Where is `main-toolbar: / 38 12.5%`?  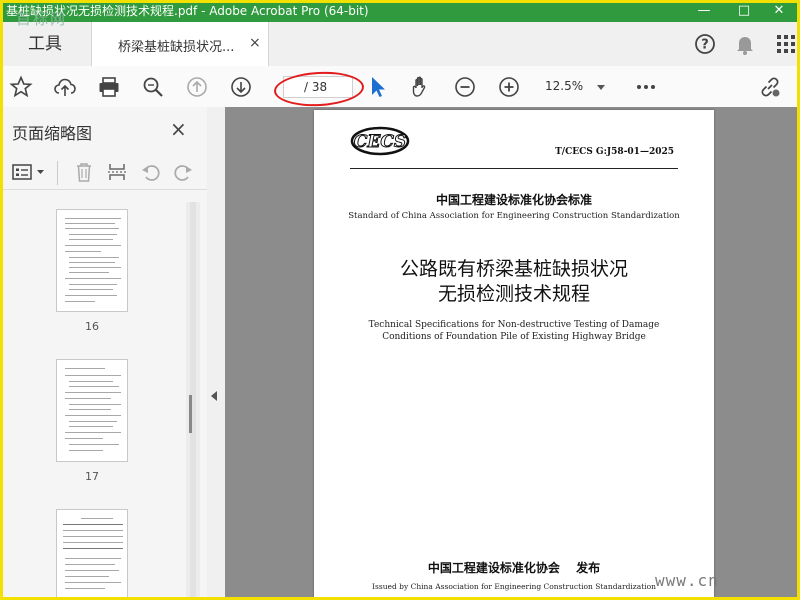 main-toolbar: / 38 12.5% is located at coordinates (400, 87).